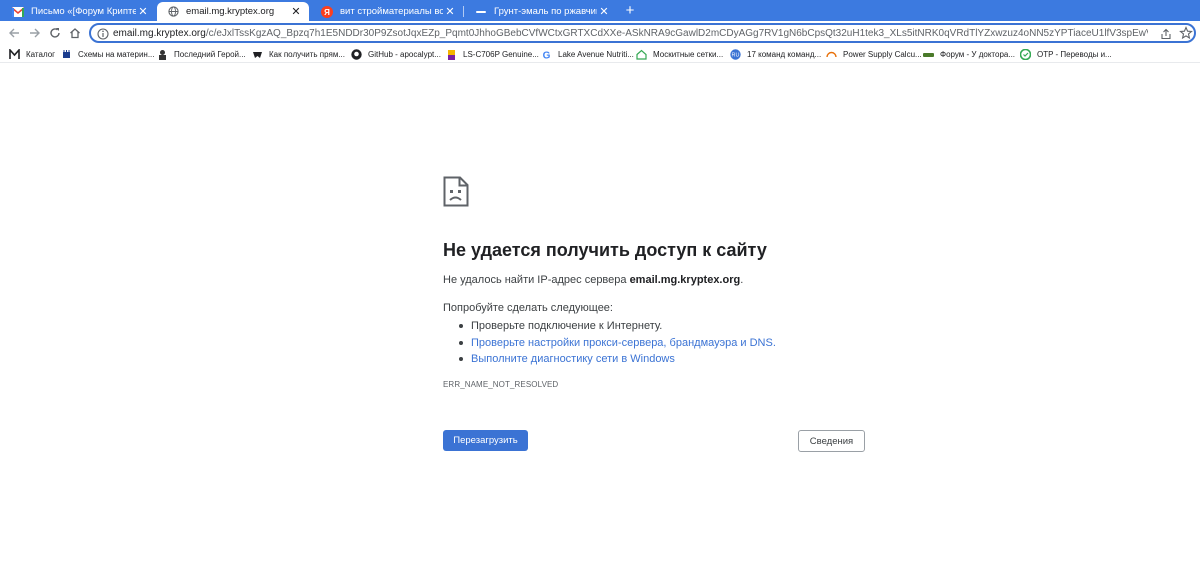  What do you see at coordinates (1025, 54) in the screenshot?
I see `otp-icon` at bounding box center [1025, 54].